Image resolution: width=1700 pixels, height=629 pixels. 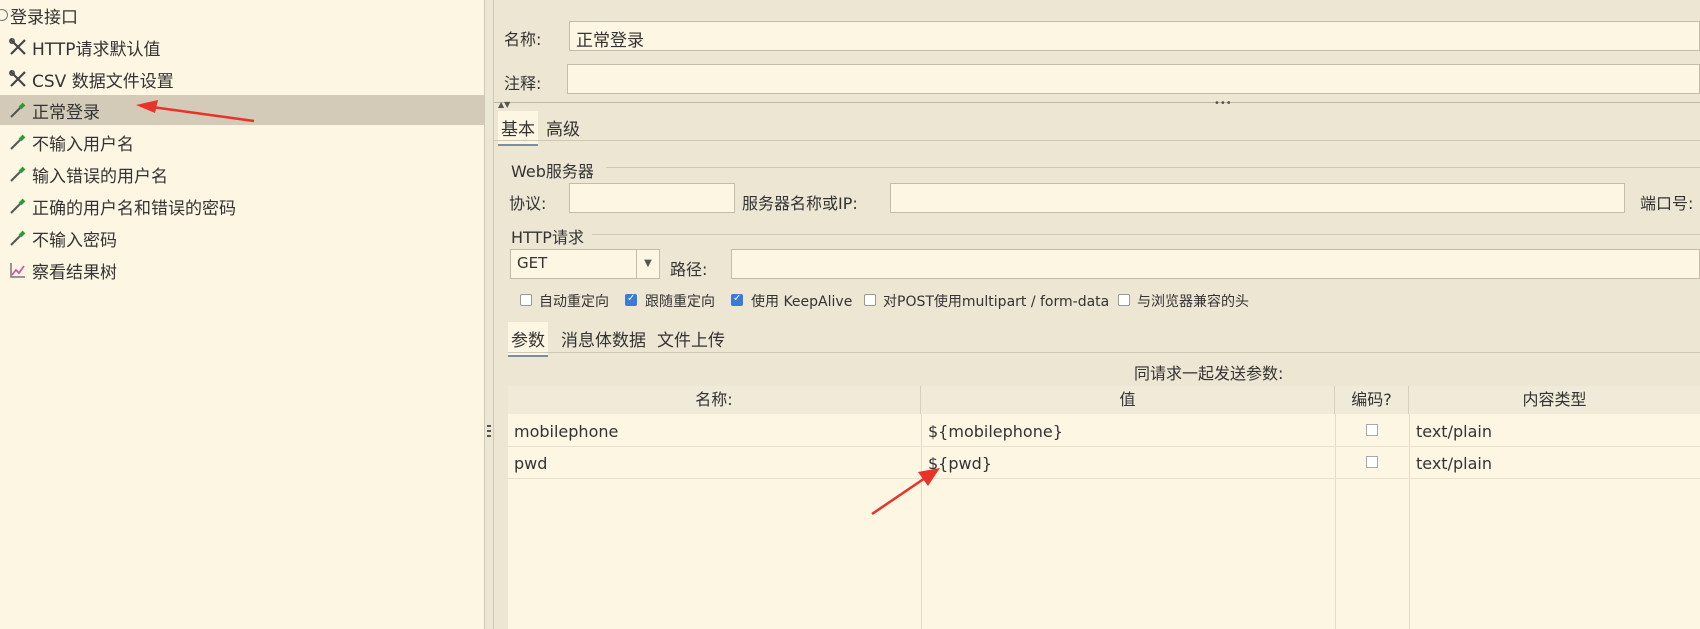 What do you see at coordinates (691, 338) in the screenshot?
I see `tab-file-upload: 文件上传` at bounding box center [691, 338].